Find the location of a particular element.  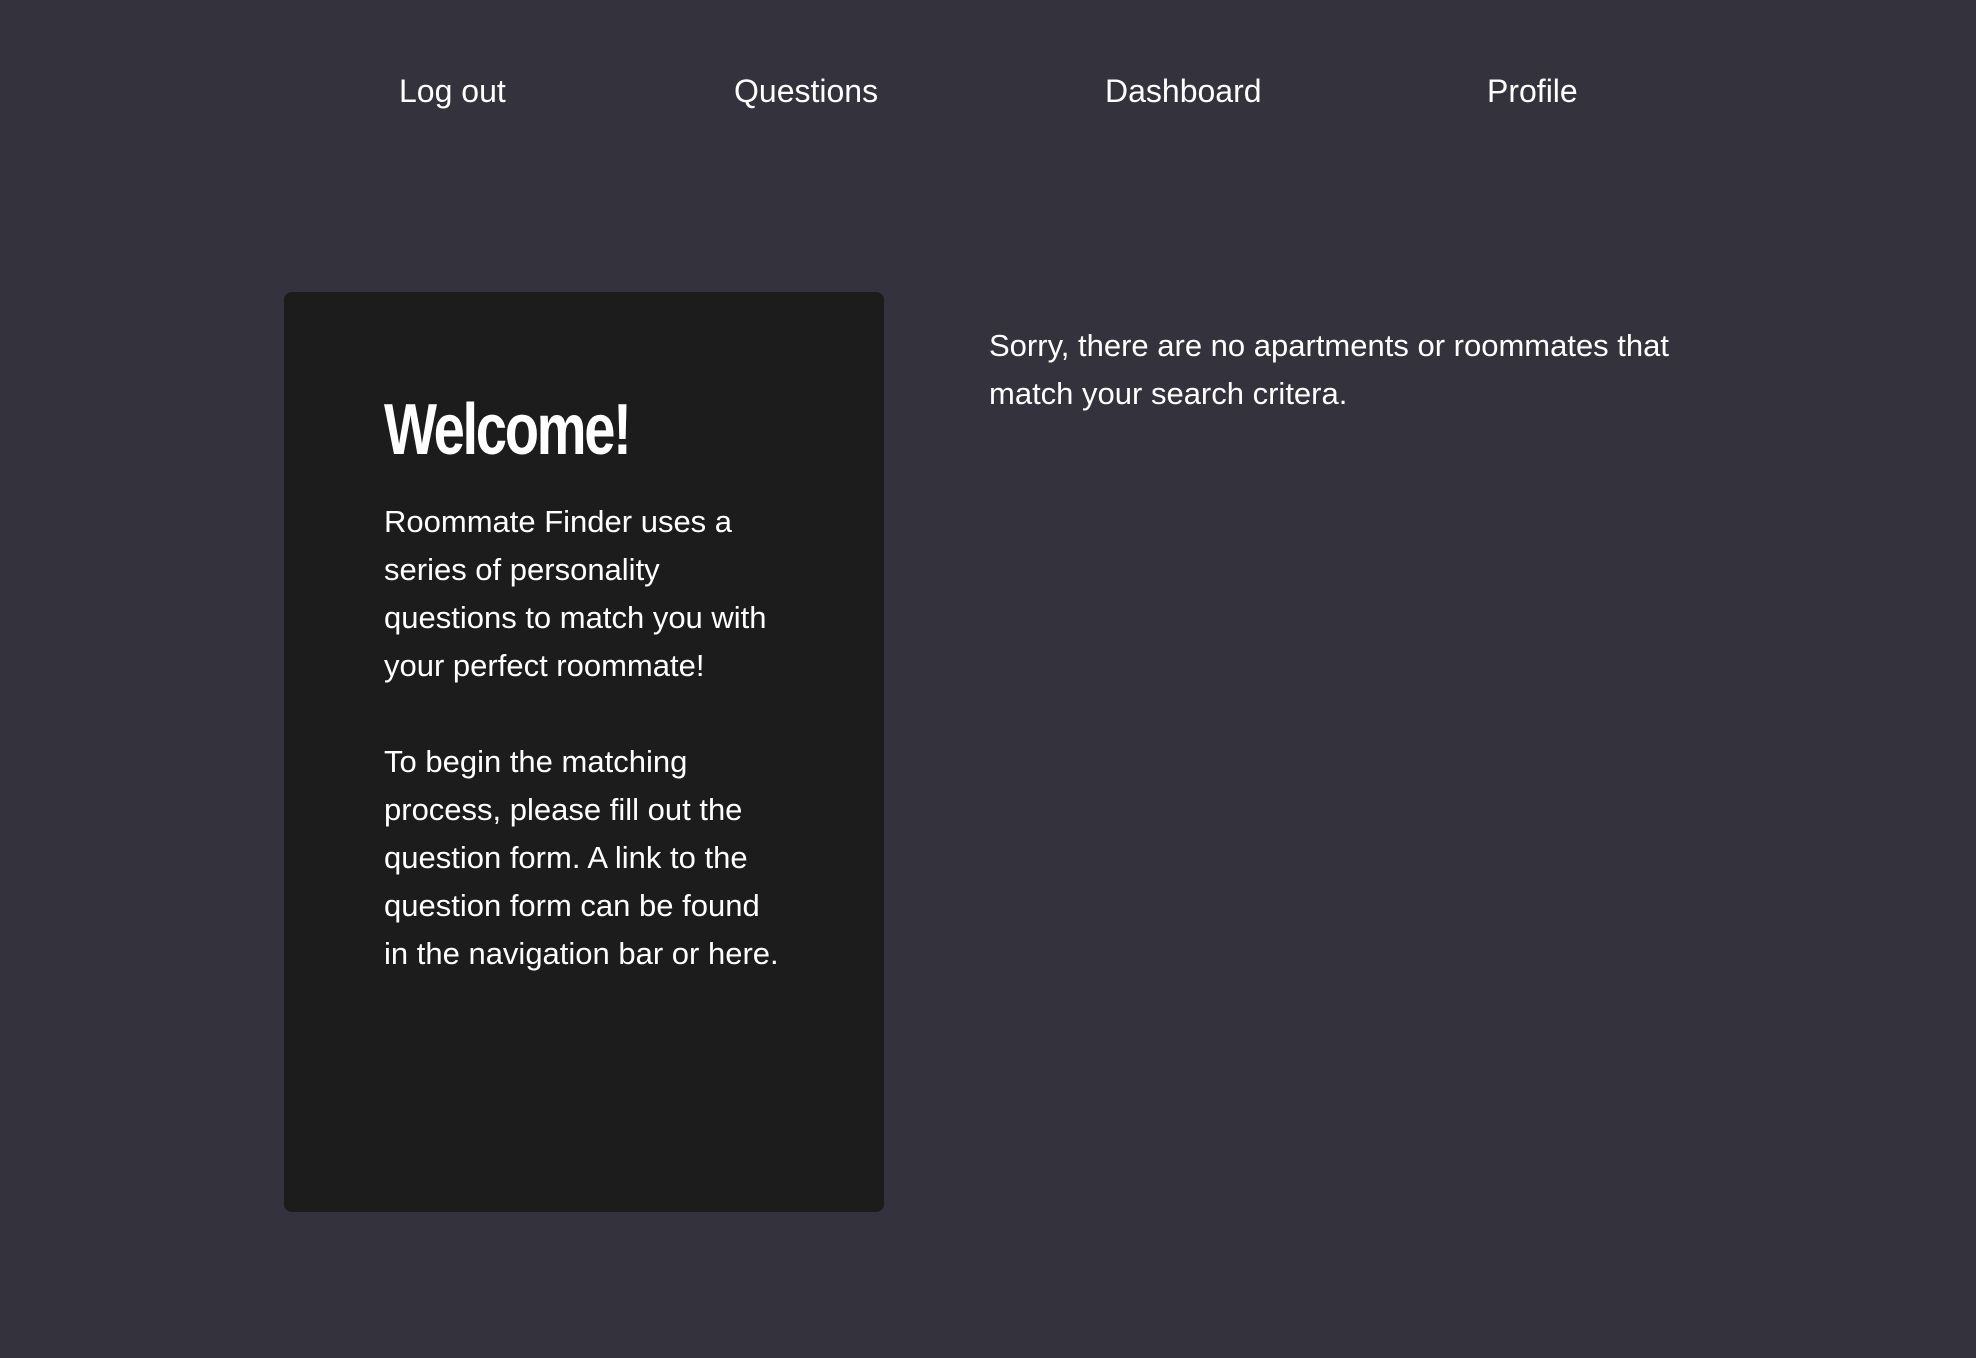

top-navigation: Log out Questions Dashboard Profile is located at coordinates (988, 95).